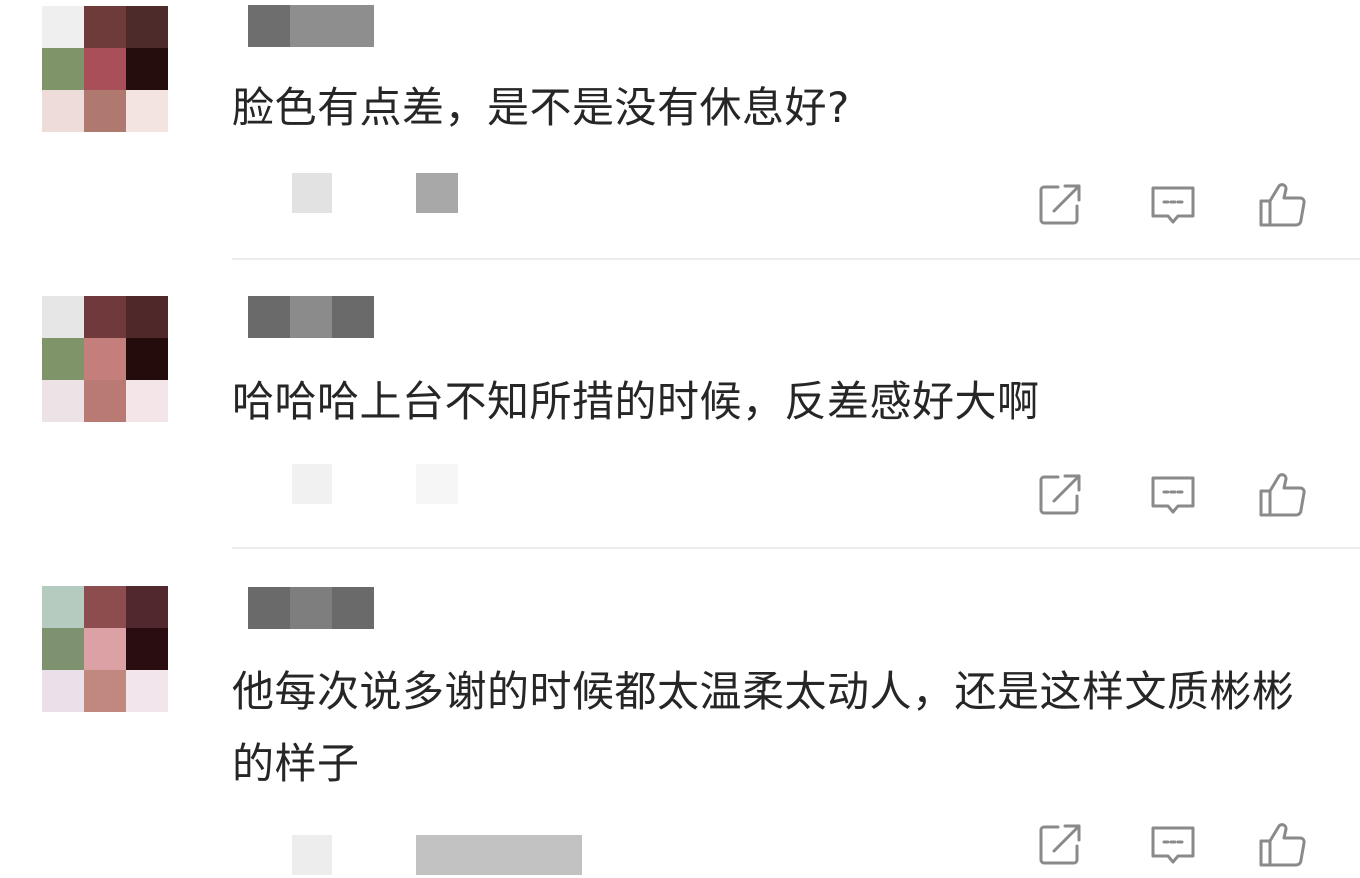 Image resolution: width=1360 pixels, height=878 pixels. Describe the element at coordinates (541, 107) in the screenshot. I see `comment-text: 脸色有点差，是不是没有休息好?` at that location.